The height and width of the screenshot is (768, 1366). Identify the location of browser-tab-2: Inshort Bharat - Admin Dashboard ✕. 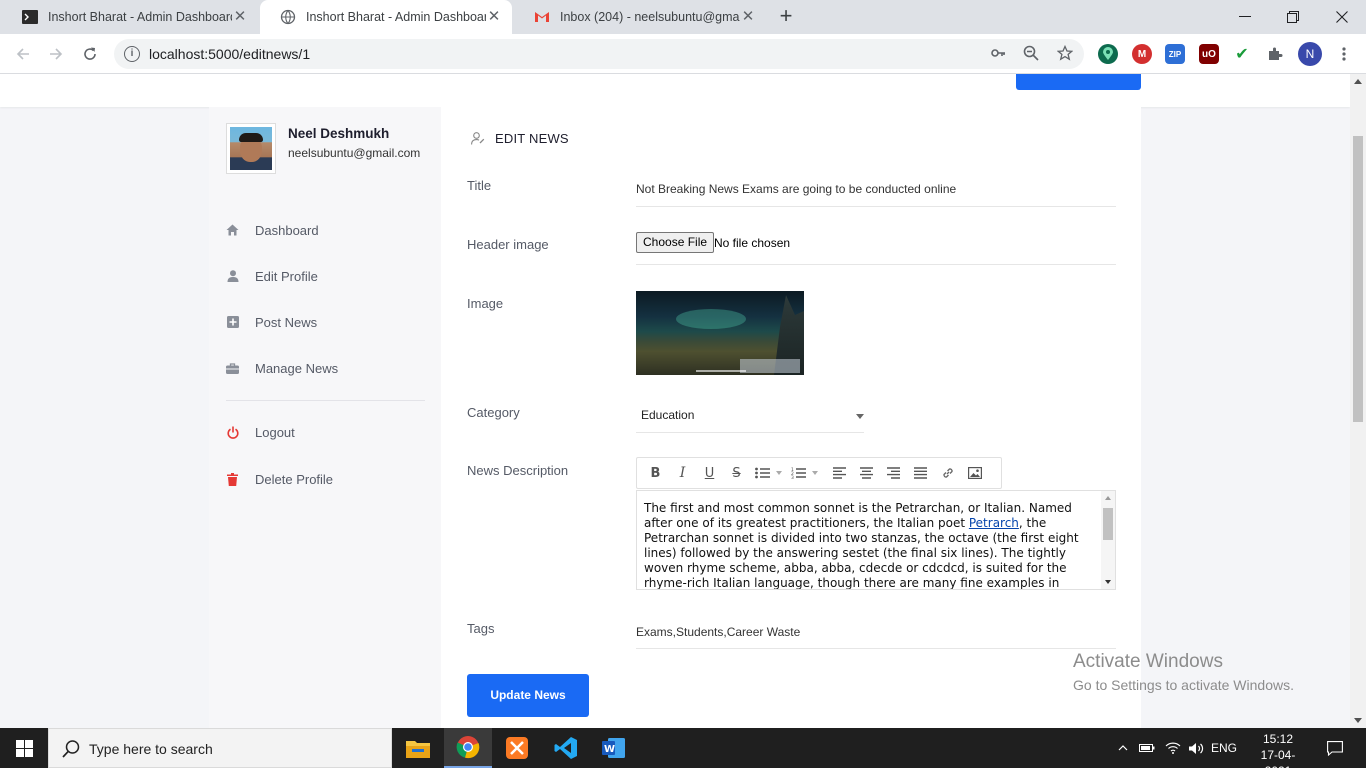
(386, 17).